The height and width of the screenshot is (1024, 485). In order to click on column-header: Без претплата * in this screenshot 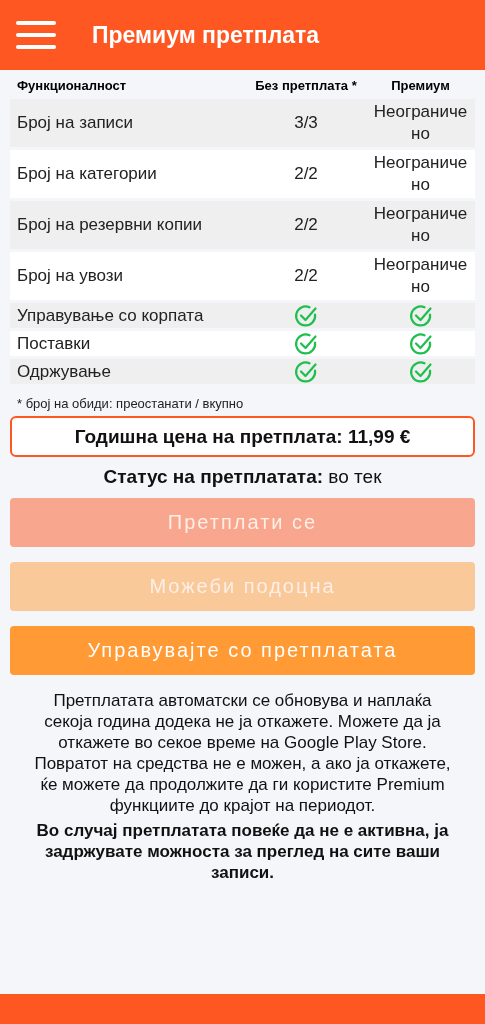, I will do `click(306, 85)`.